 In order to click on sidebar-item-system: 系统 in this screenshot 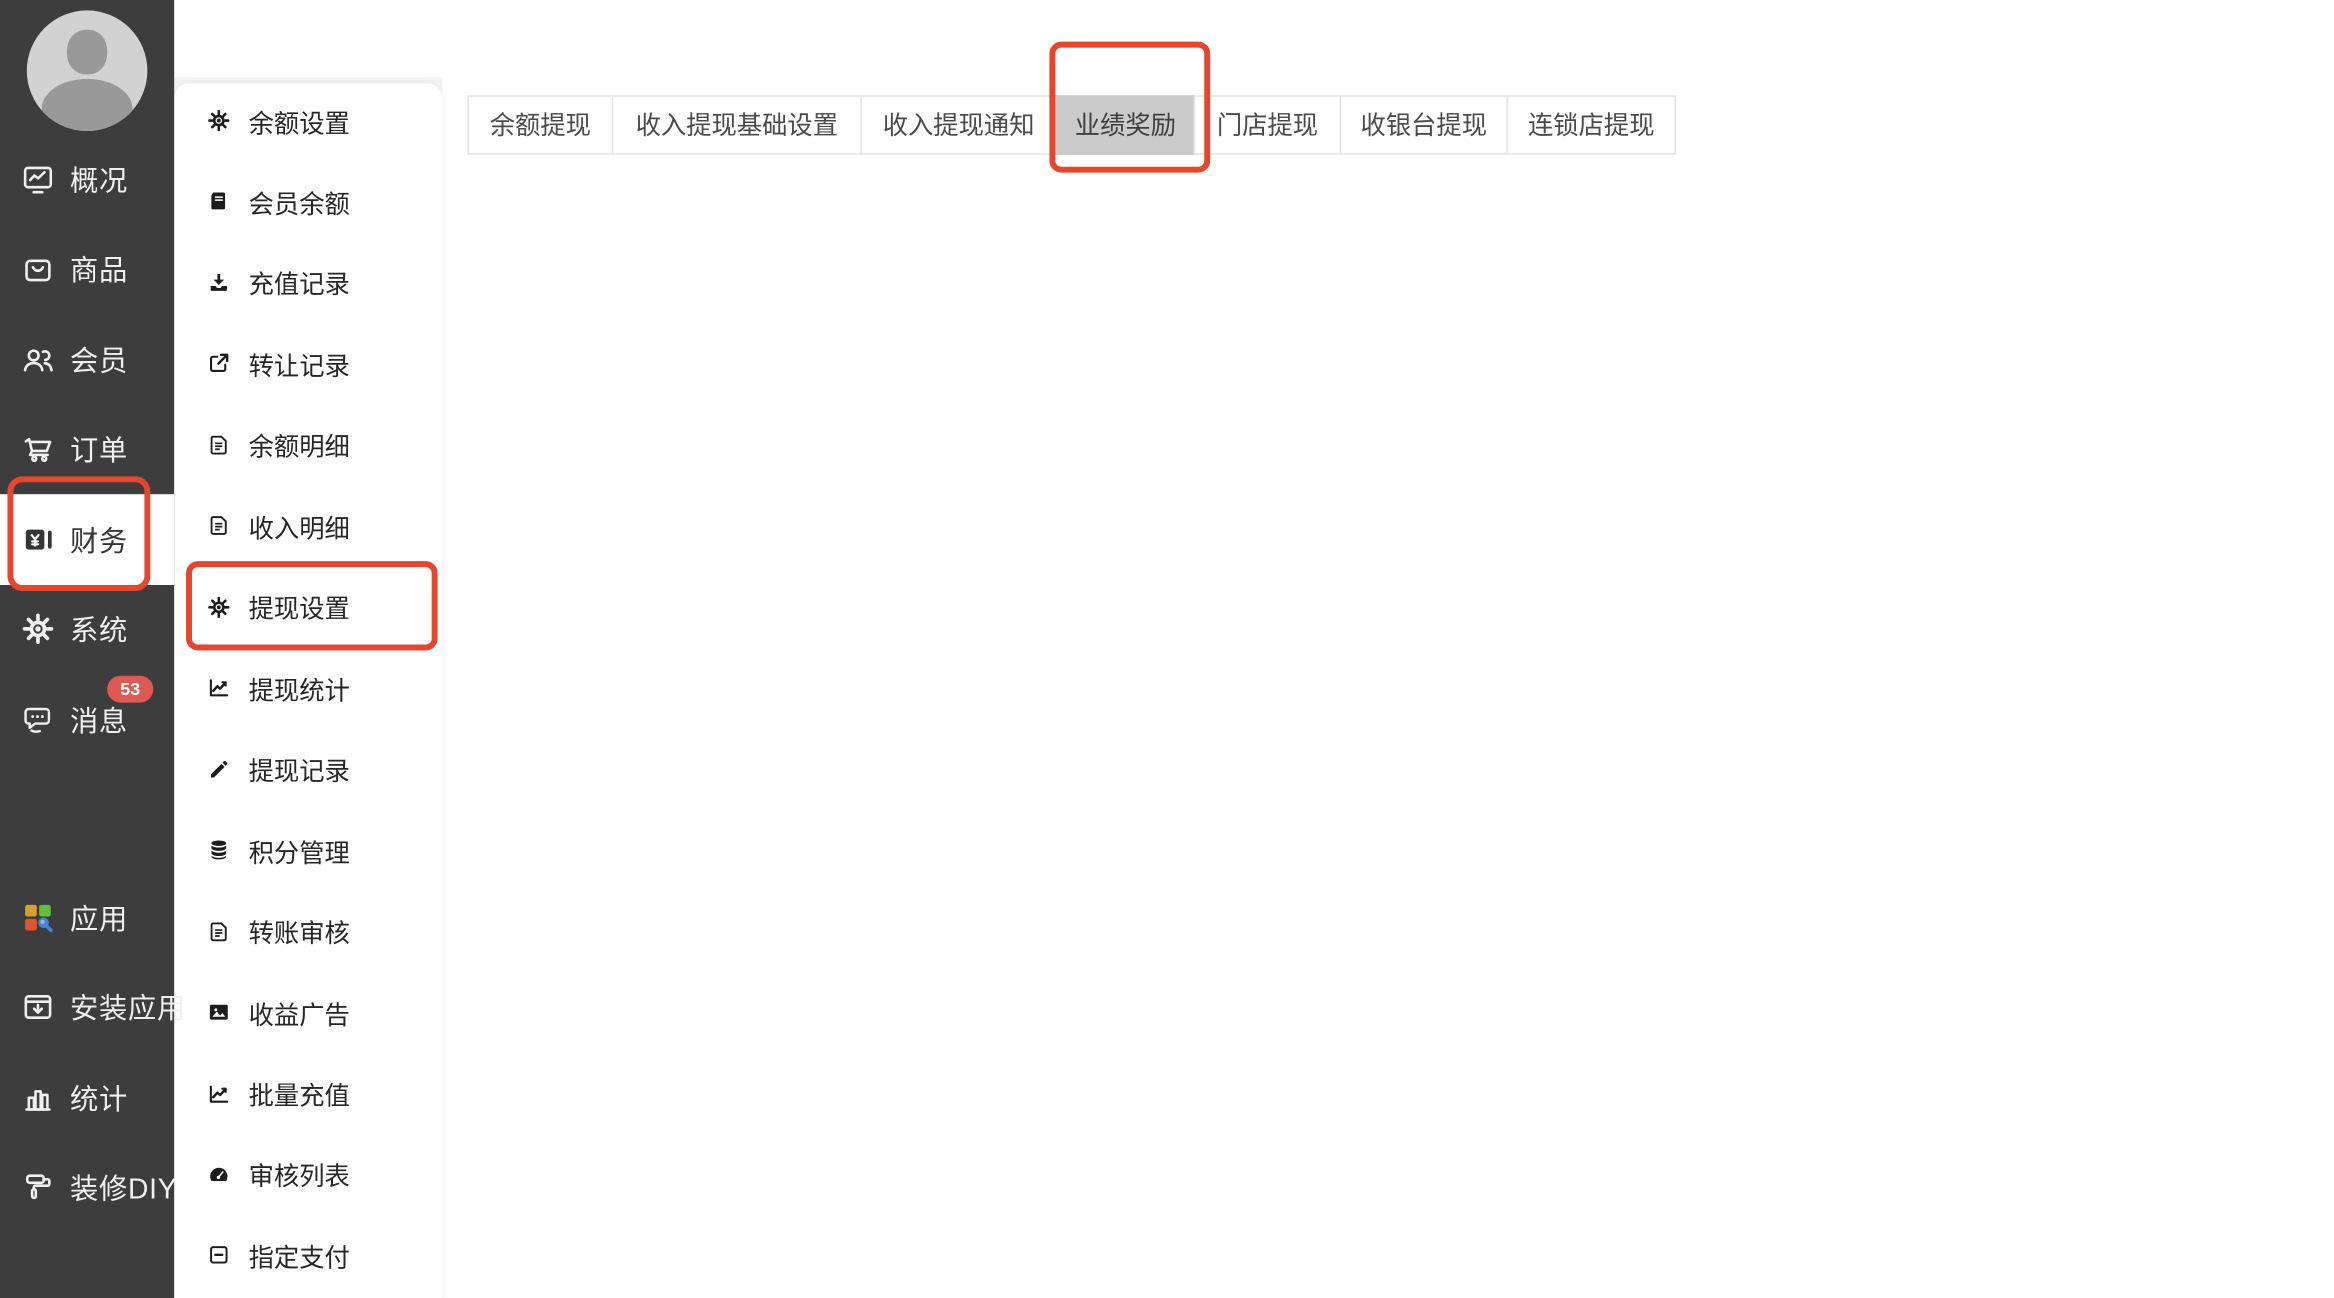, I will do `click(87, 629)`.